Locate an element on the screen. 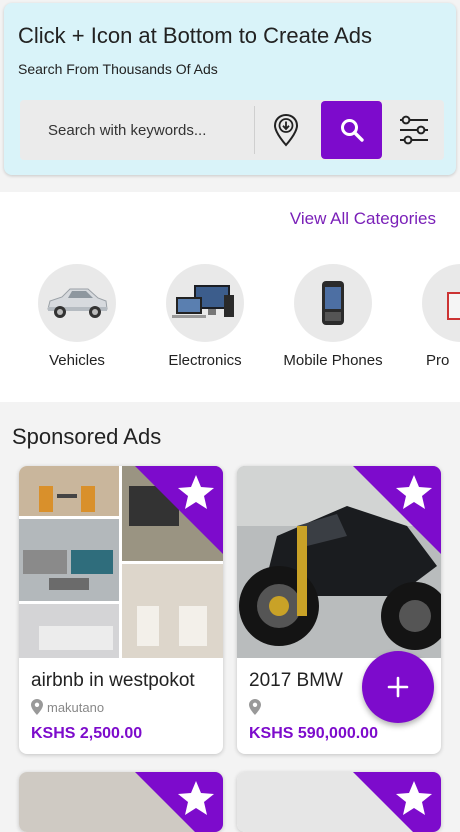 This screenshot has height=832, width=460. create-ad-fab is located at coordinates (398, 687).